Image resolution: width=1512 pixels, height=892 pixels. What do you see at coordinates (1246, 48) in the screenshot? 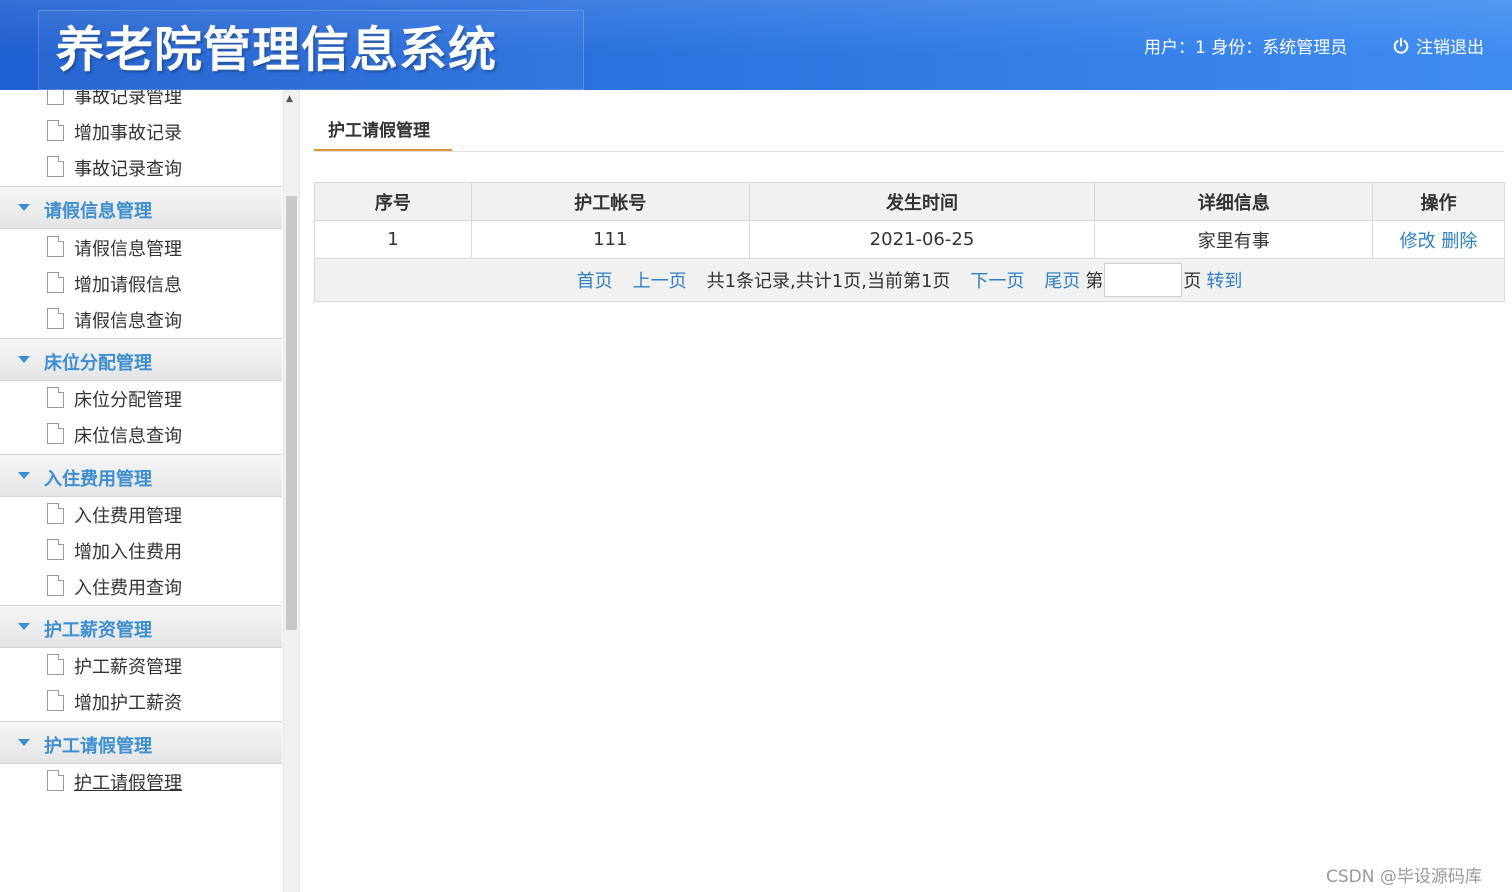
I see `user-info: 用户：1 身份：系统管理员` at bounding box center [1246, 48].